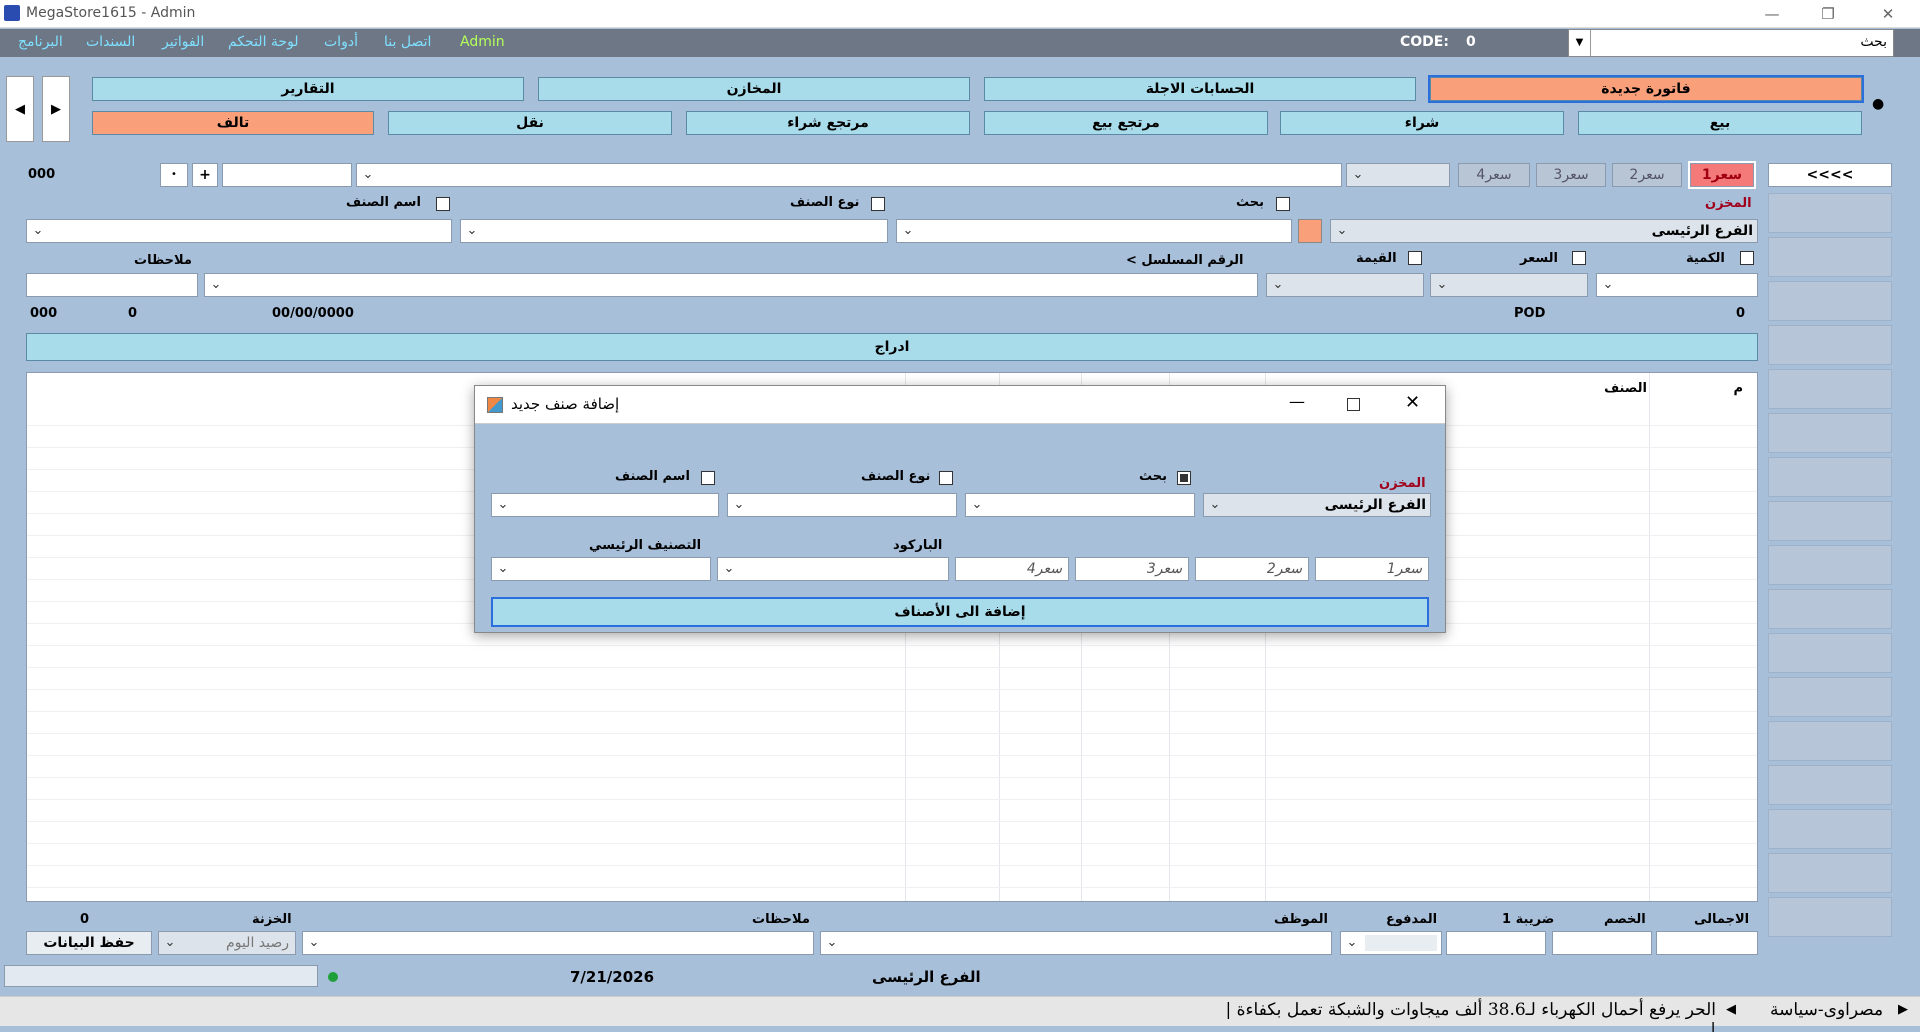  What do you see at coordinates (1252, 569) in the screenshot?
I see `price2-input: سعر2` at bounding box center [1252, 569].